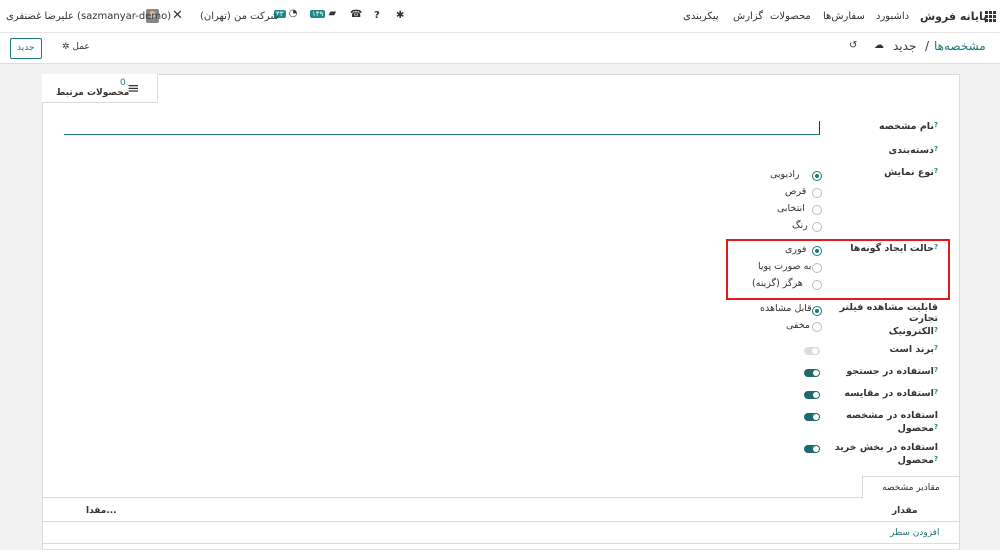  What do you see at coordinates (817, 176) in the screenshot?
I see `display-type-radio-radio` at bounding box center [817, 176].